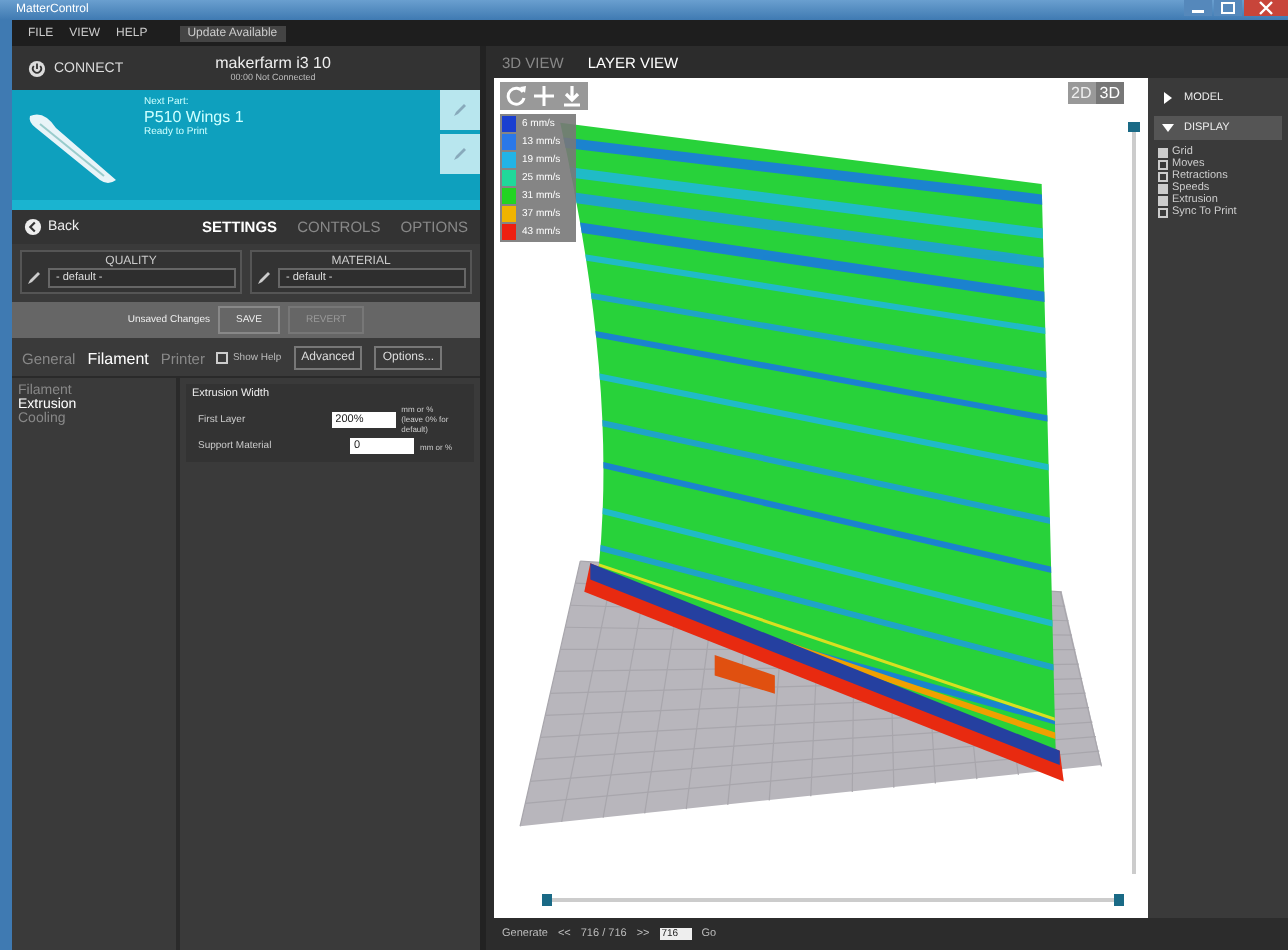  What do you see at coordinates (195, 117) in the screenshot?
I see `part-name: P510 Wings 1` at bounding box center [195, 117].